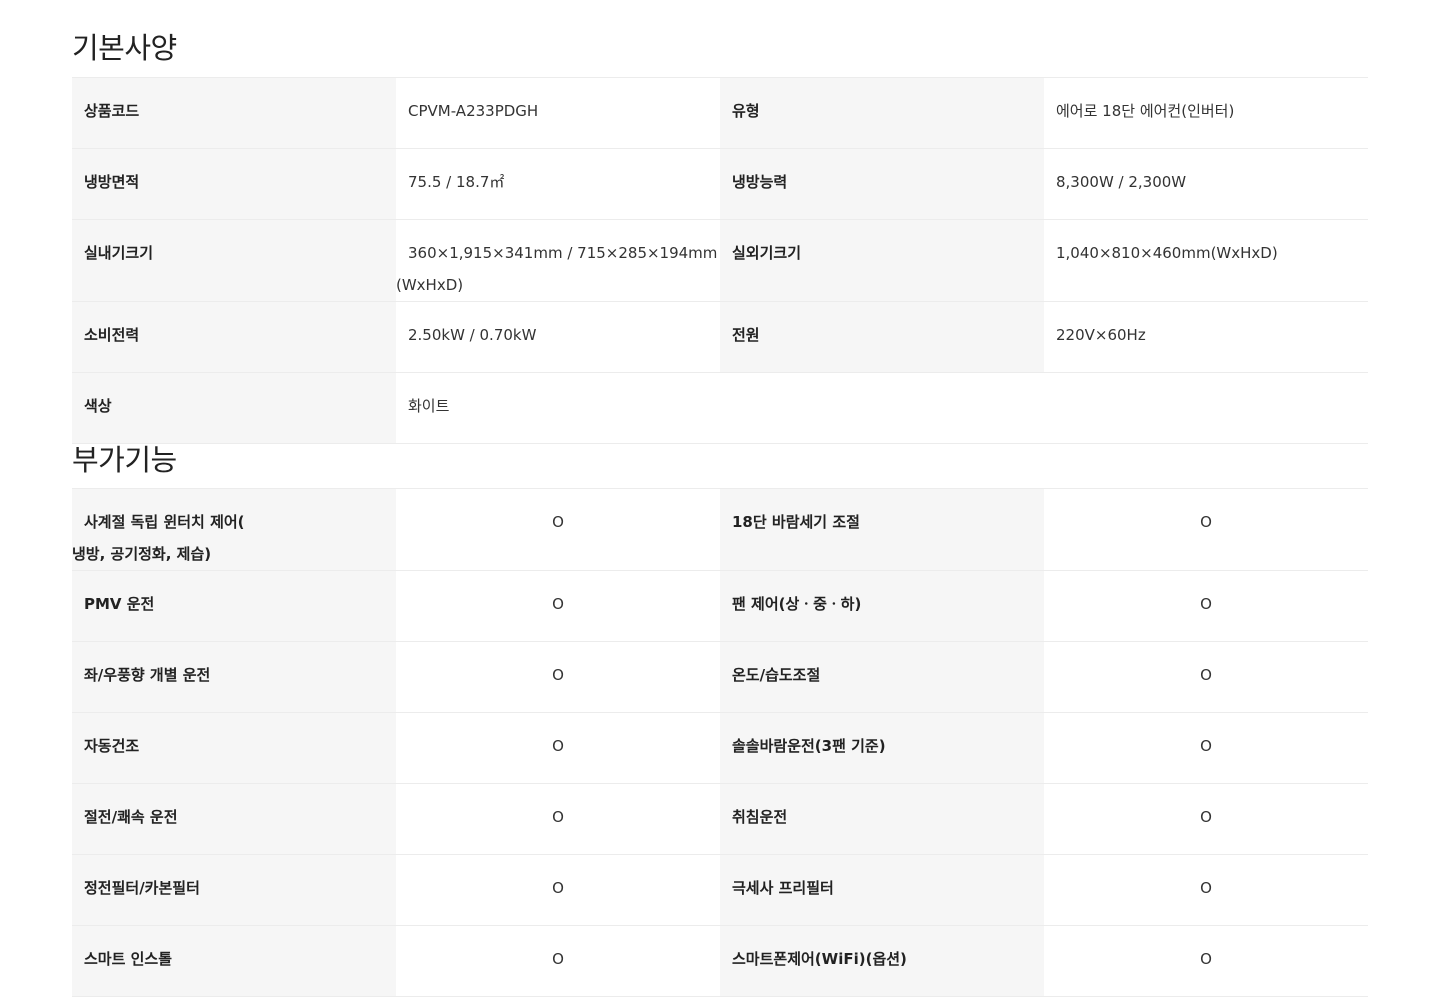 The height and width of the screenshot is (997, 1440). I want to click on spec-value: 2.50kW / 0.70kW, so click(558, 337).